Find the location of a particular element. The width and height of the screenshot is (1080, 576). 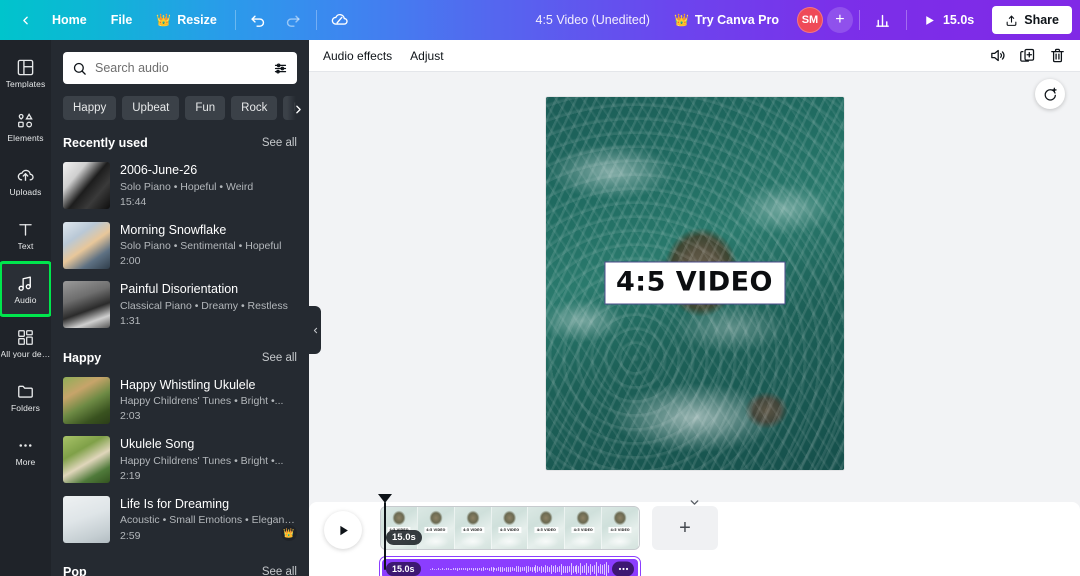

chip-happy: Happy is located at coordinates (90, 108).